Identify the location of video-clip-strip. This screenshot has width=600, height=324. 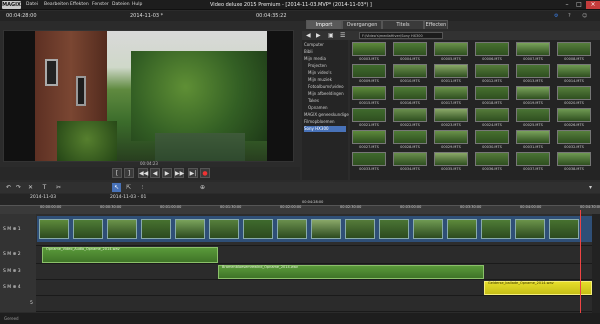
(314, 229).